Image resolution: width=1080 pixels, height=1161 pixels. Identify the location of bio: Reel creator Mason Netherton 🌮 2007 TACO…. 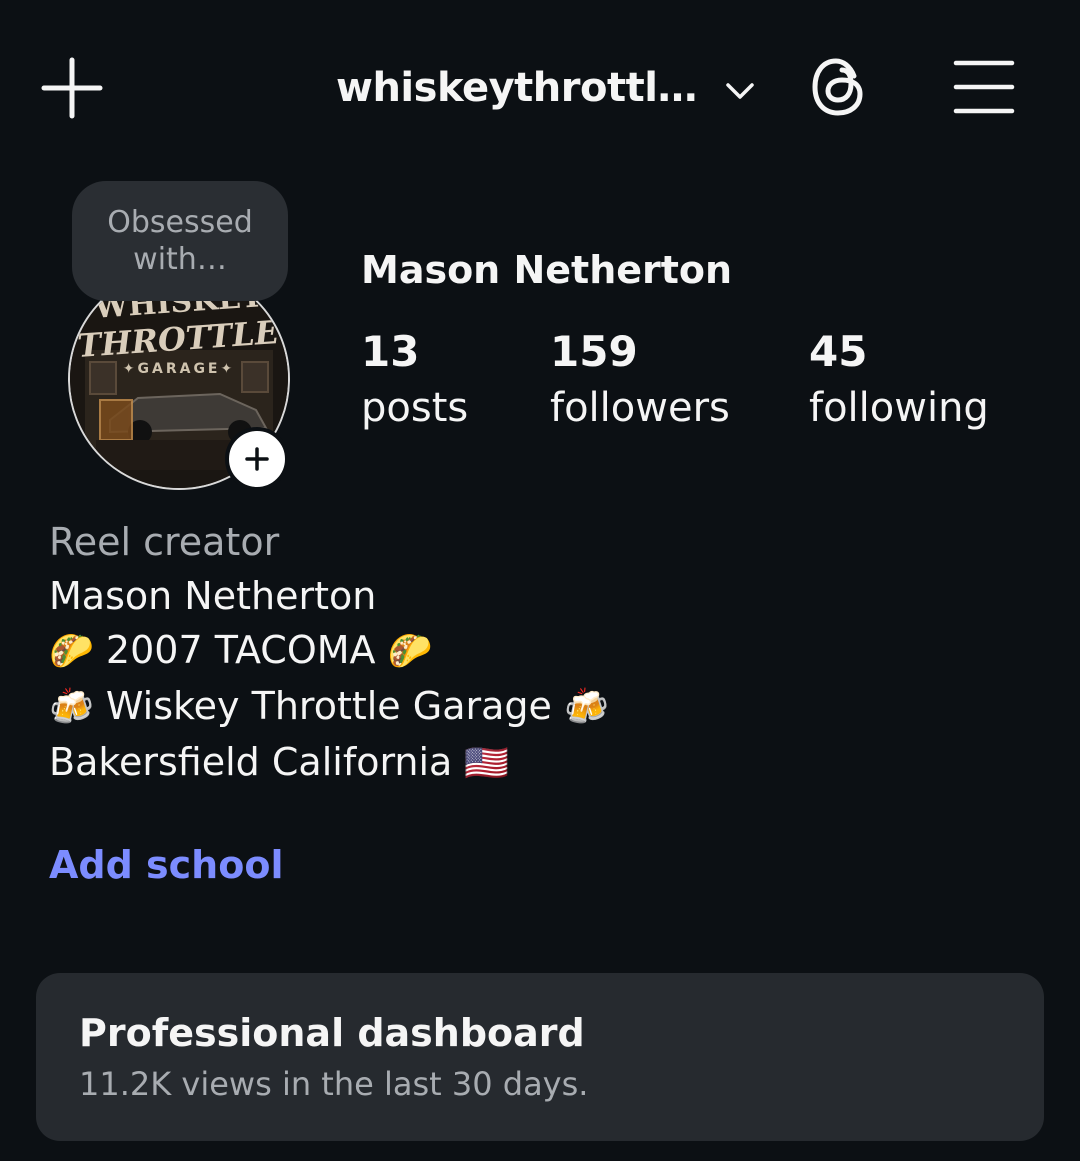
(329, 653).